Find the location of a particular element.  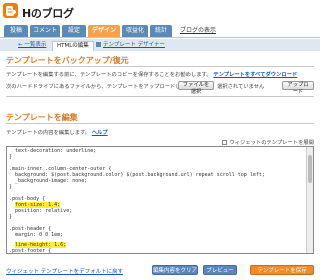

tab-comments: コメント is located at coordinates (45, 31).